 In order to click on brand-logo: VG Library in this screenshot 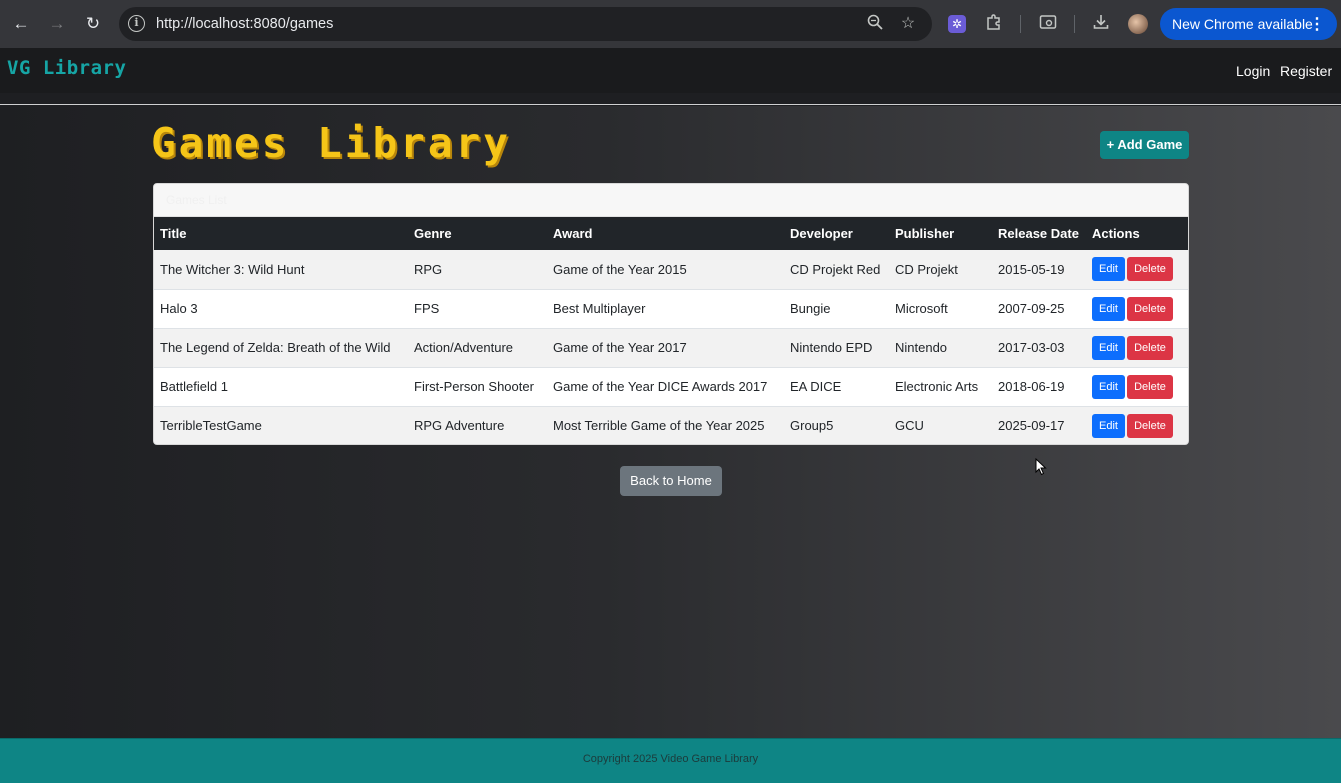, I will do `click(66, 68)`.